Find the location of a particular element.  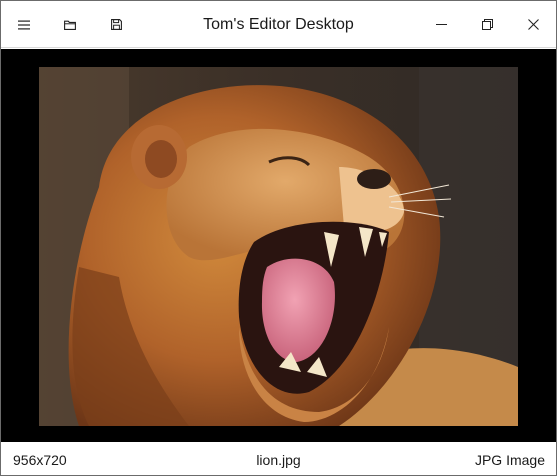

menu-button is located at coordinates (24, 24).